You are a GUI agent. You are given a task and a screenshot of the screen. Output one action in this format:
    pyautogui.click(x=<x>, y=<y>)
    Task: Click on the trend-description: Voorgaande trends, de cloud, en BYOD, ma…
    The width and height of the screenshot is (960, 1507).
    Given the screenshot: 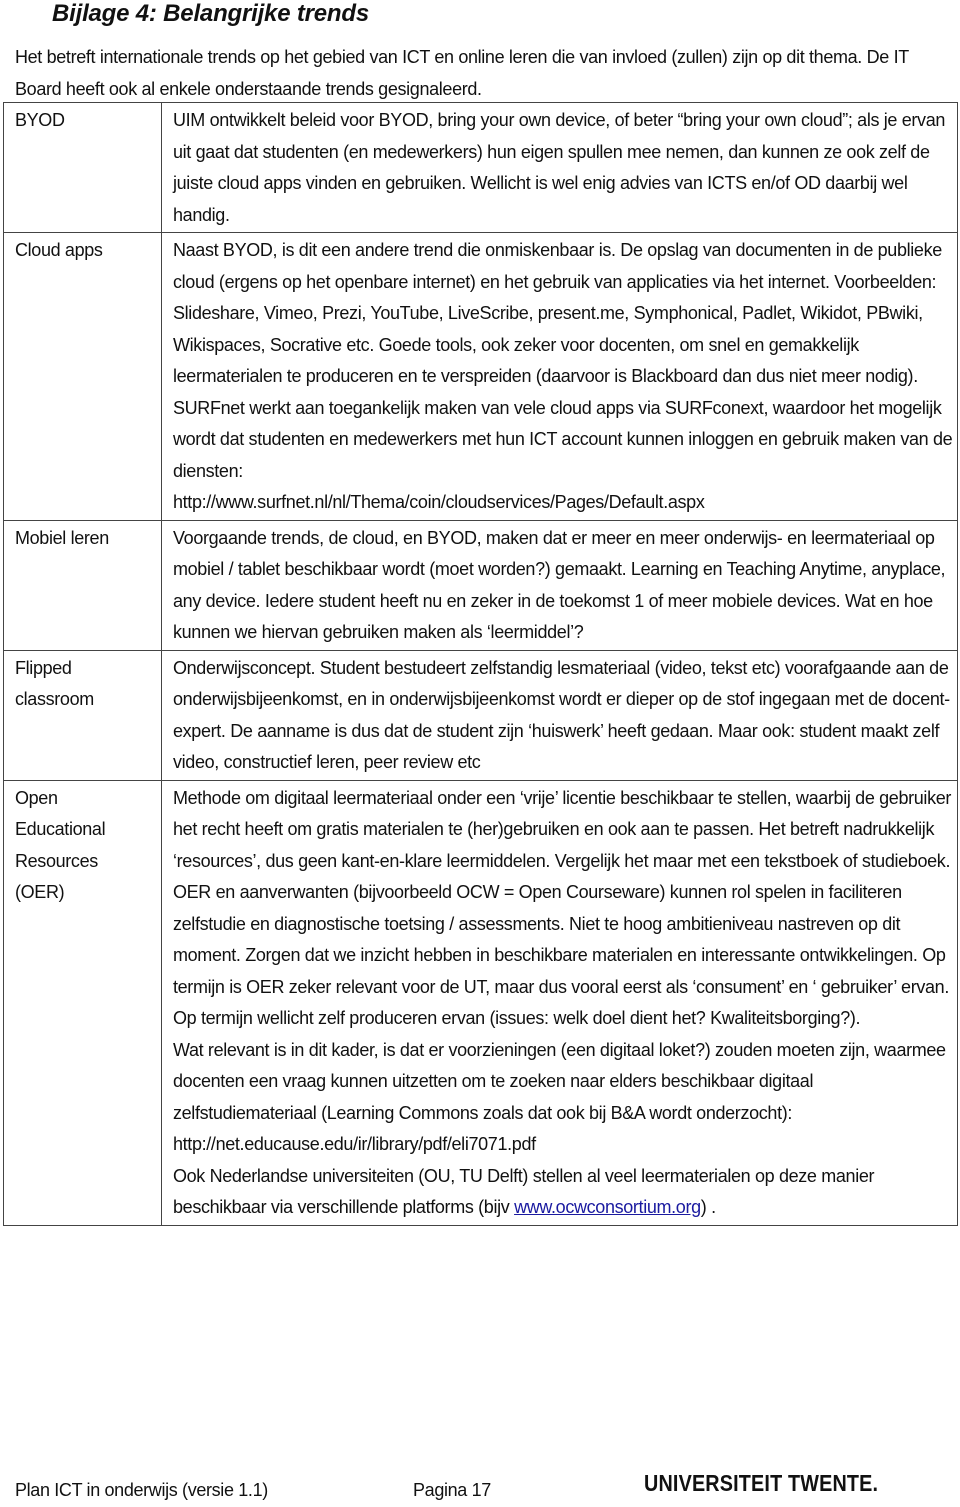 What is the action you would take?
    pyautogui.click(x=559, y=585)
    